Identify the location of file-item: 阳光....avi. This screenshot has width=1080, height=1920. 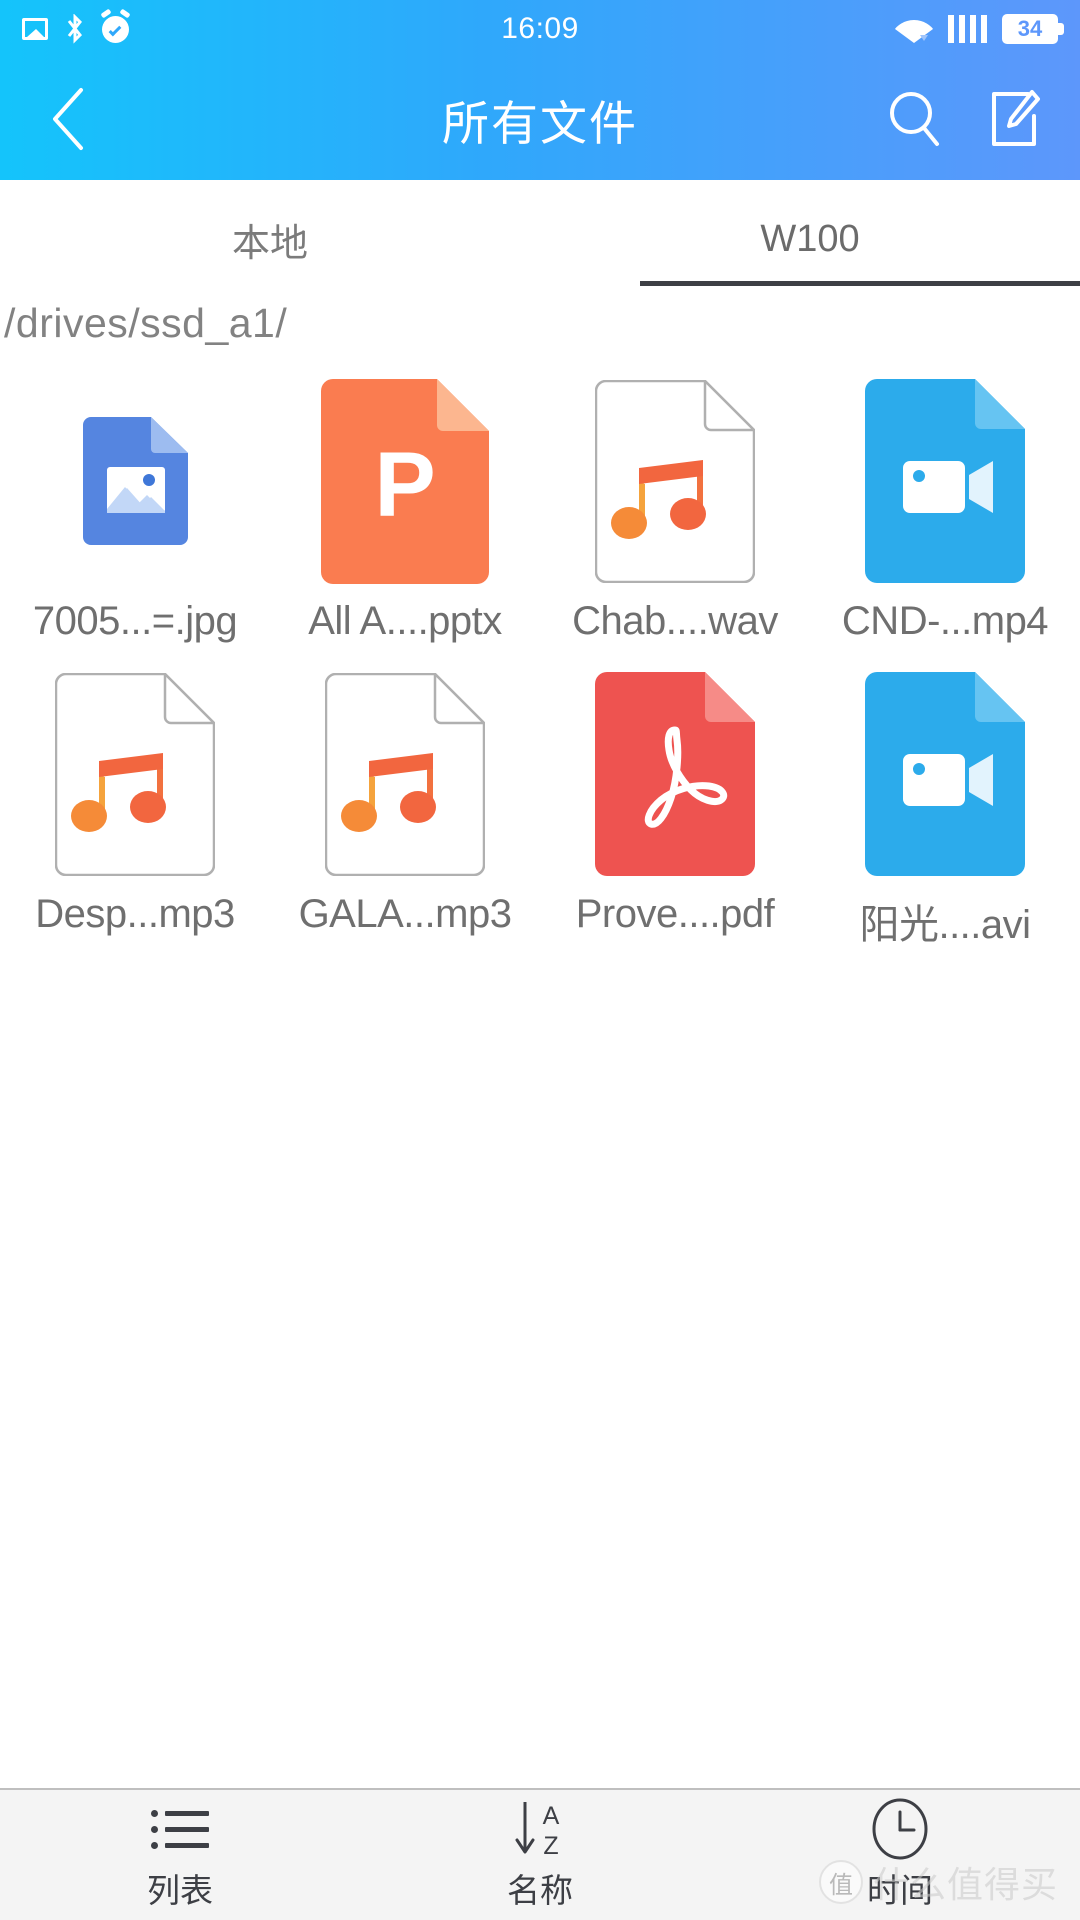
(945, 802).